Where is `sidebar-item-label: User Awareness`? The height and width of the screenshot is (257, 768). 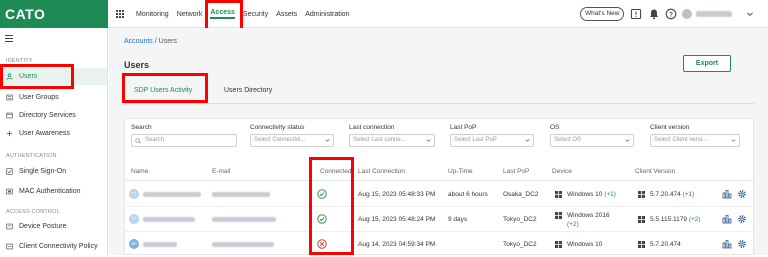 sidebar-item-label: User Awareness is located at coordinates (44, 133).